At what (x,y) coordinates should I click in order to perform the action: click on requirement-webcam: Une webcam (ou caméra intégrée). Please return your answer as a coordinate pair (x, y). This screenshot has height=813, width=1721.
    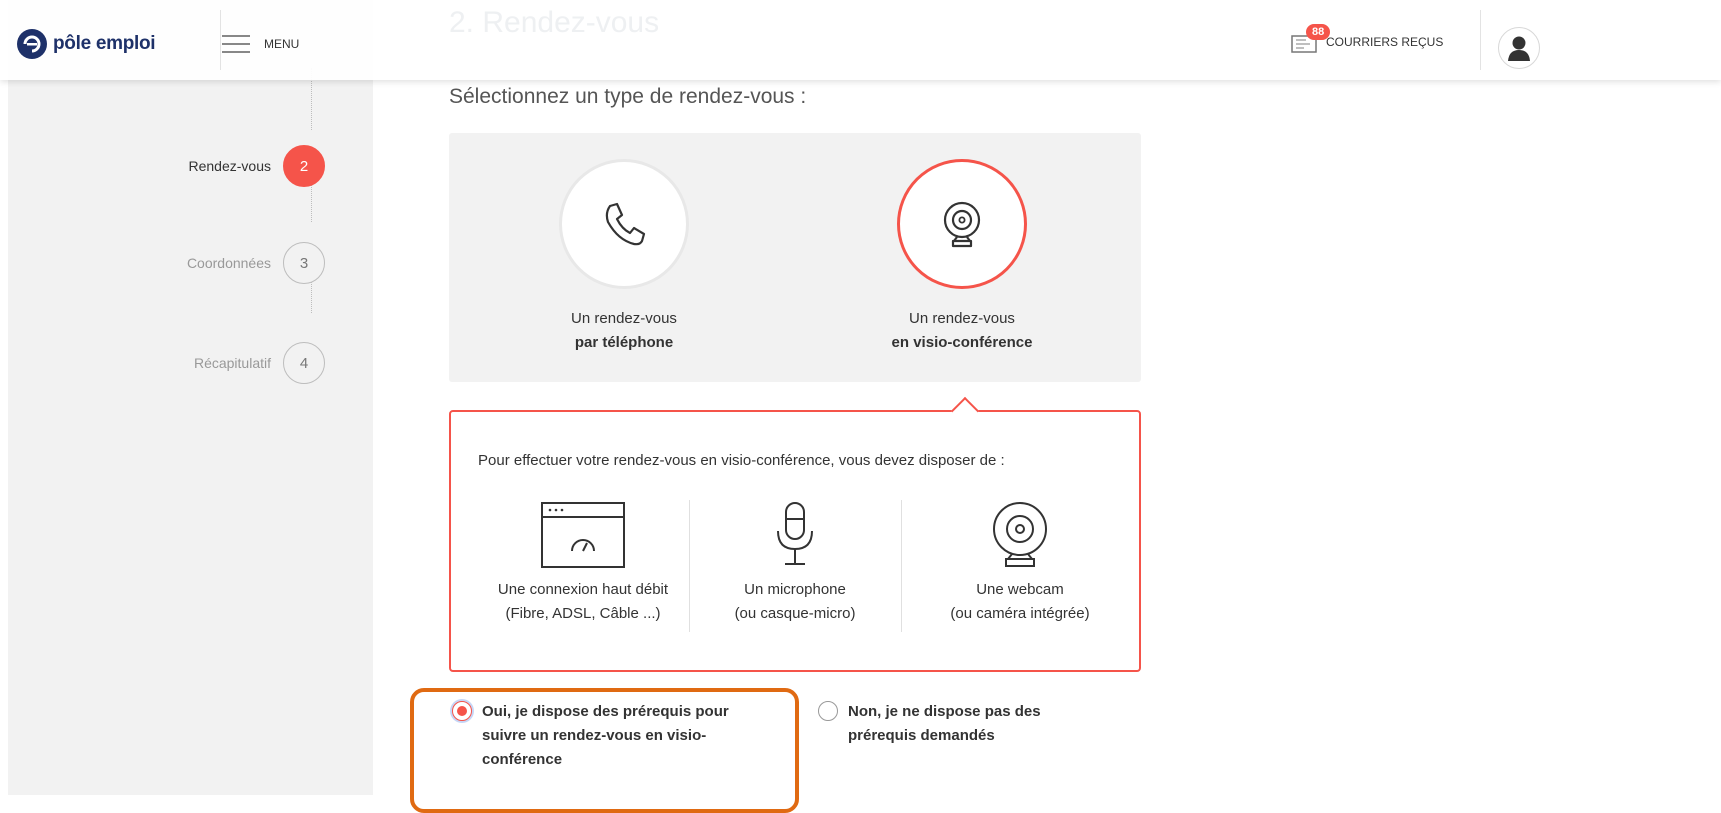
    Looking at the image, I should click on (1020, 563).